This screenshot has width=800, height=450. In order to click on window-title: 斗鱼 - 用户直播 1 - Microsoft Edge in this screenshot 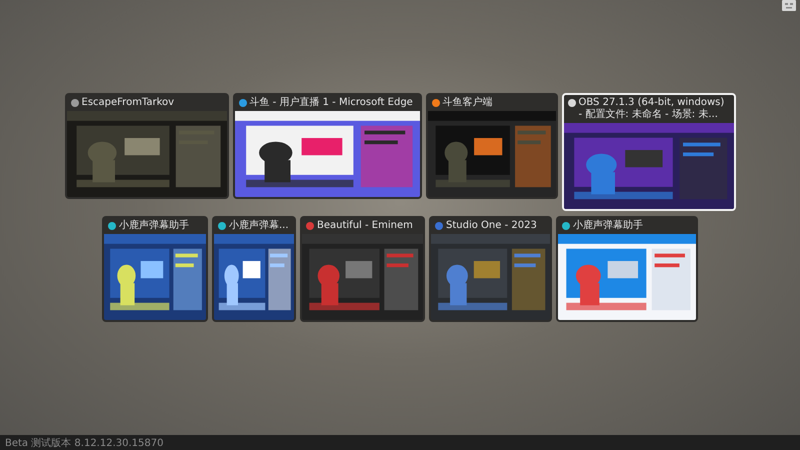, I will do `click(331, 103)`.